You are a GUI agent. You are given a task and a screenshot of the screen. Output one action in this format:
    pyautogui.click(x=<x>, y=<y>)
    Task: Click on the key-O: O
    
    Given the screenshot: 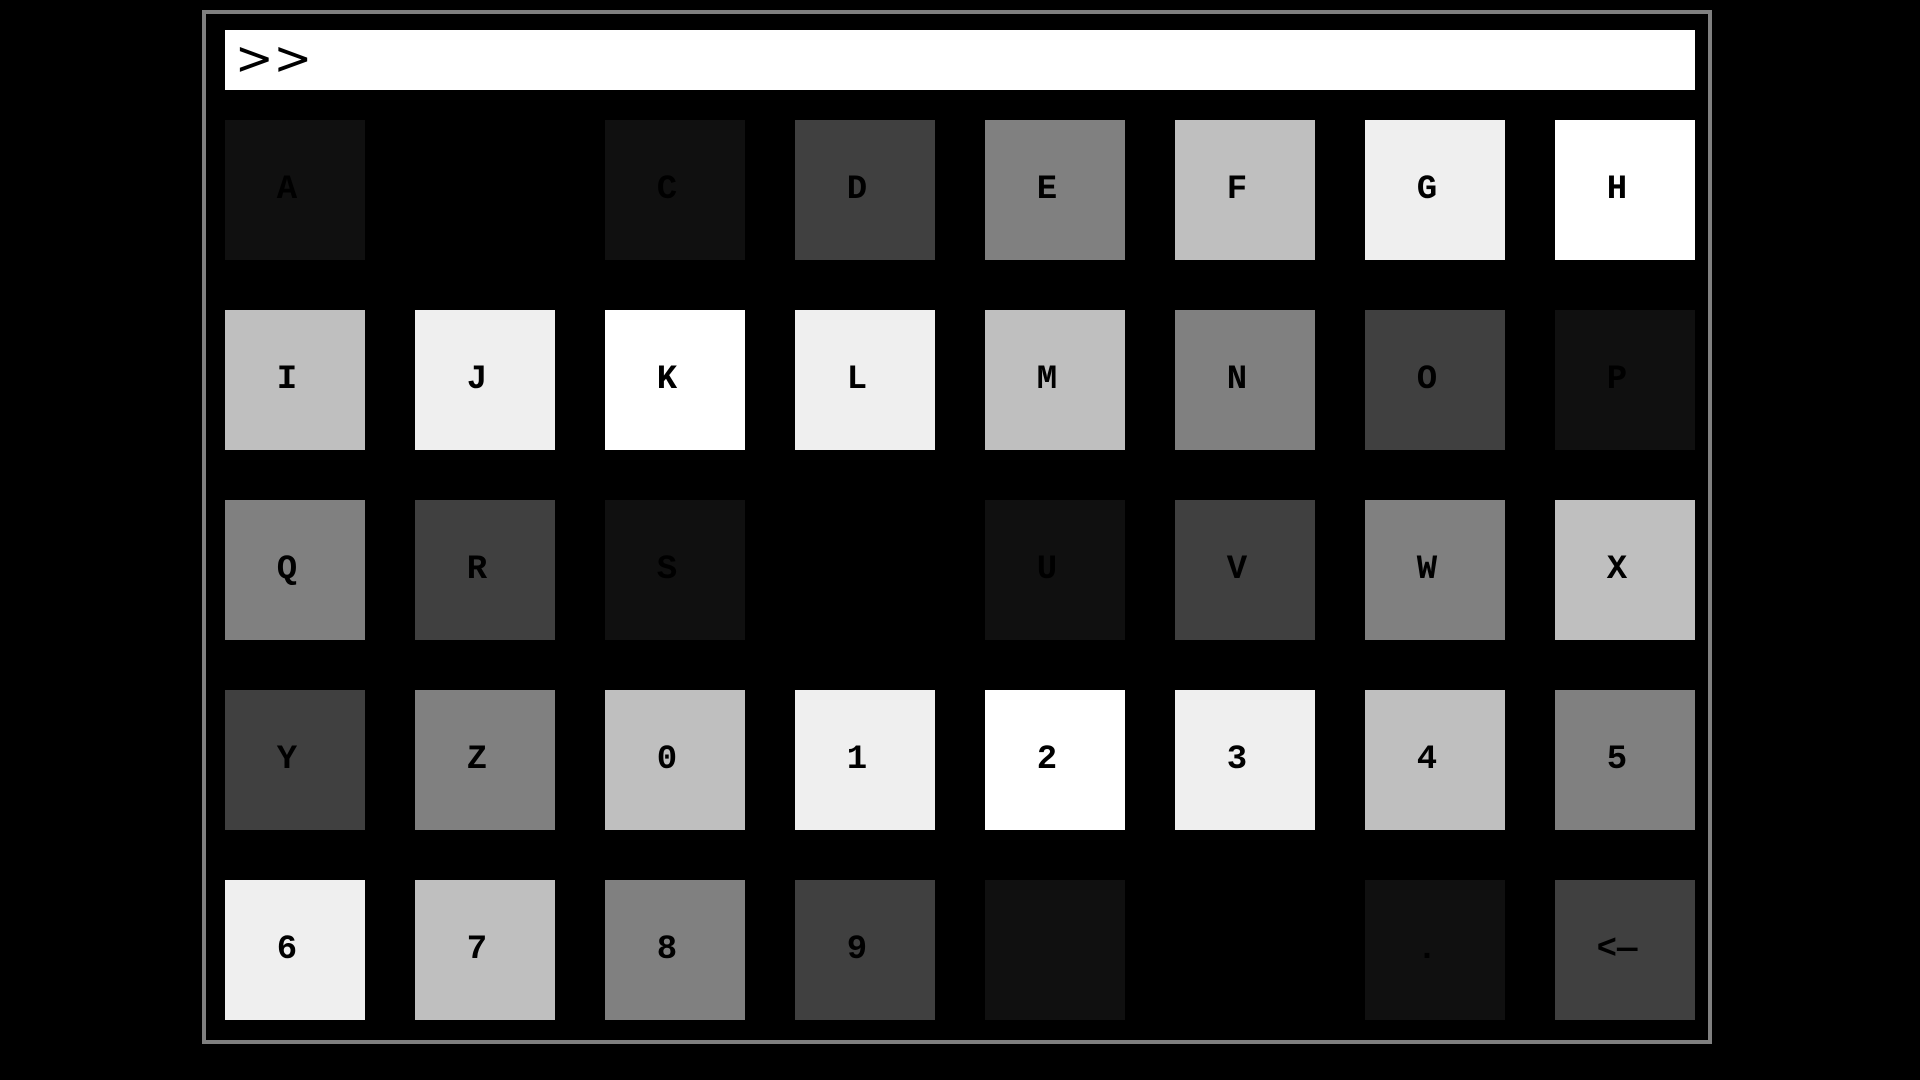 What is the action you would take?
    pyautogui.click(x=1435, y=380)
    